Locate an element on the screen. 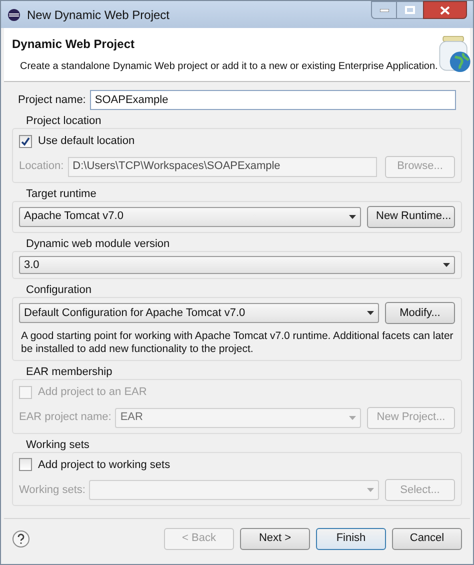 The width and height of the screenshot is (474, 565). group-label: Dynamic web module version is located at coordinates (98, 243).